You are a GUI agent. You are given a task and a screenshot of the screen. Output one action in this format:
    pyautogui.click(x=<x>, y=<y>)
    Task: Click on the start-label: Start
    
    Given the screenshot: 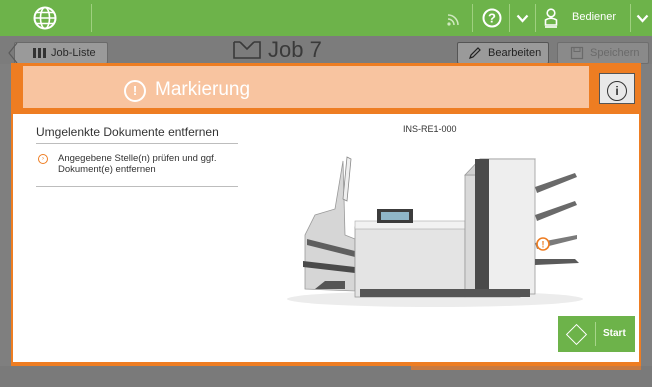 What is the action you would take?
    pyautogui.click(x=614, y=333)
    